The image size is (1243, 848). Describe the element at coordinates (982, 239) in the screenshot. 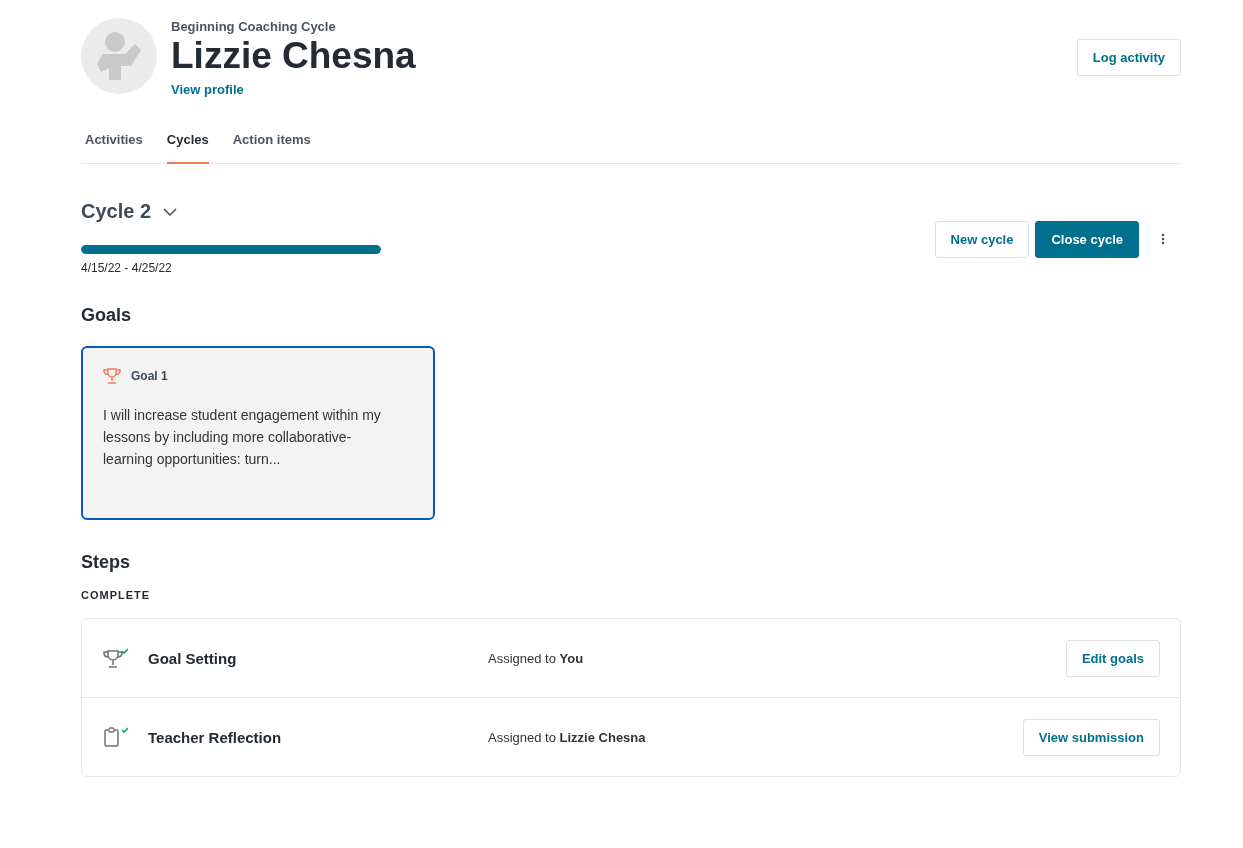

I see `new-cycle-button: New cycle` at that location.